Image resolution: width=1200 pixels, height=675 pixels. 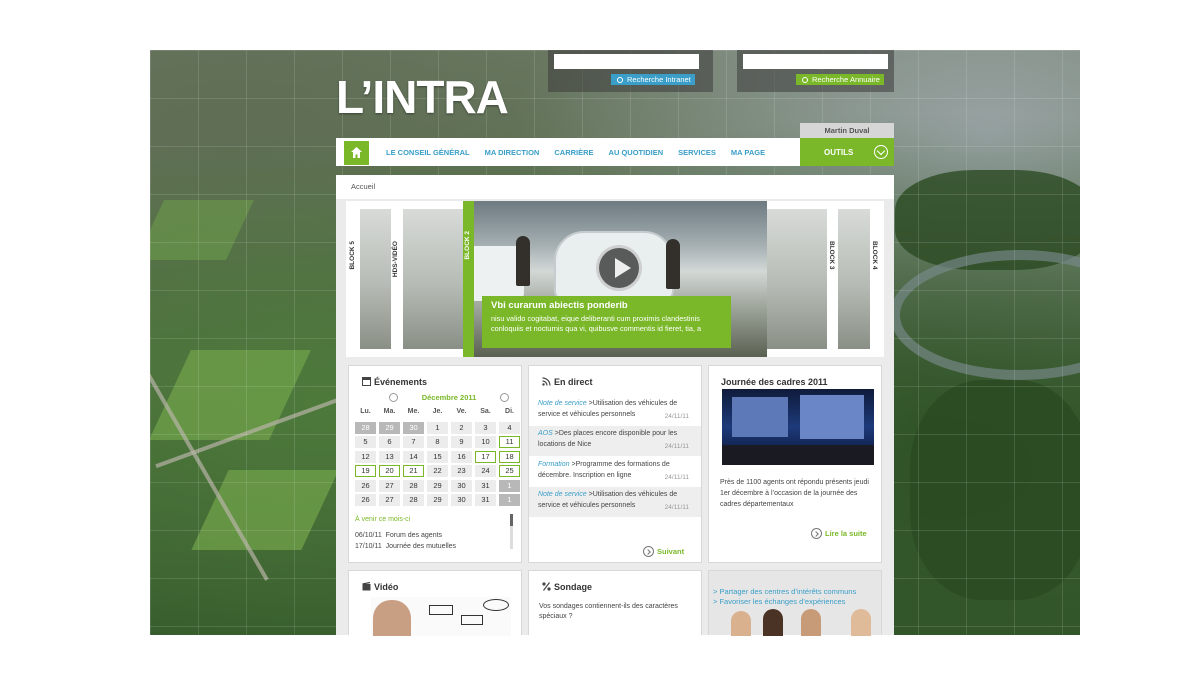 I want to click on video-thumbnail, so click(x=441, y=616).